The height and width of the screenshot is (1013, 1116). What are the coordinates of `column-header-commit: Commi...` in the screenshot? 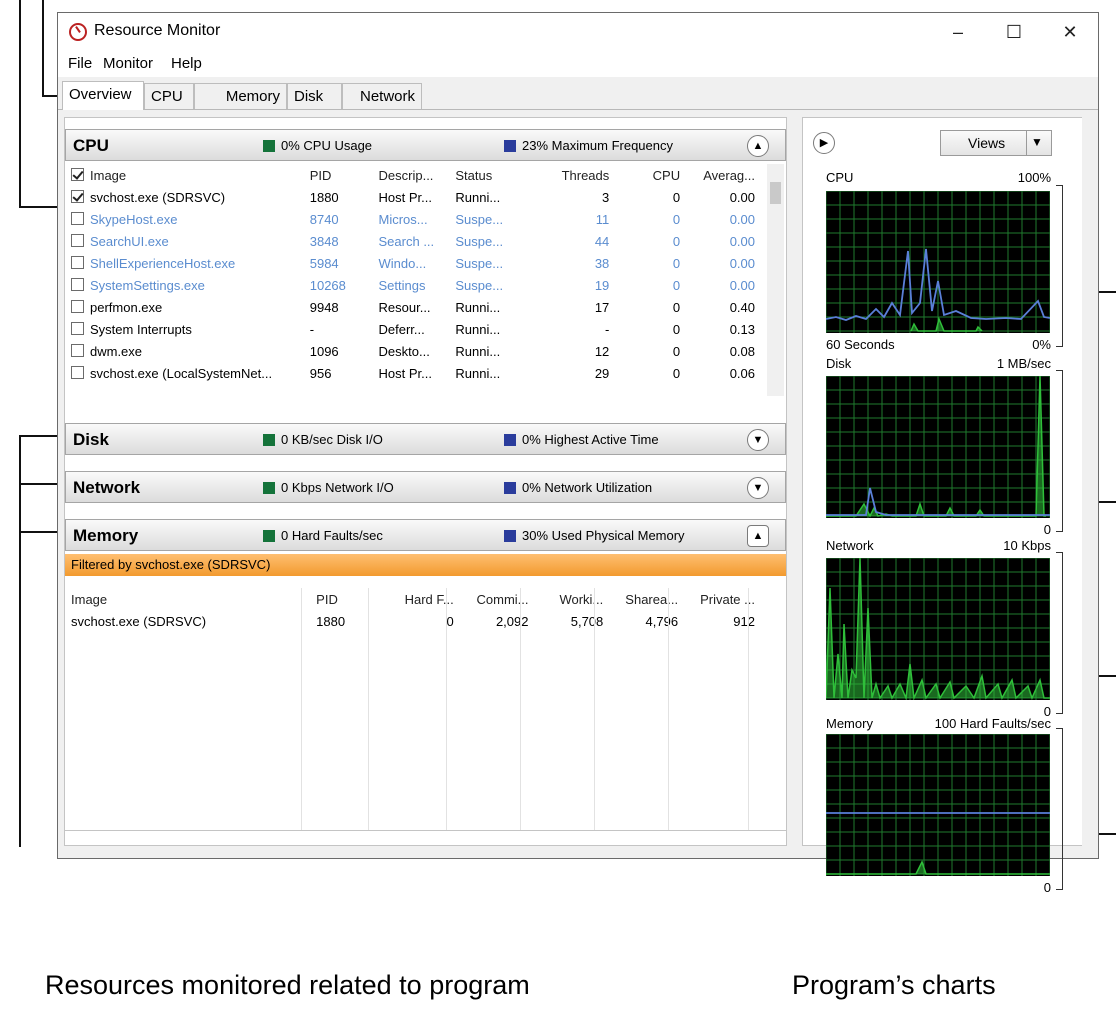 It's located at (497, 599).